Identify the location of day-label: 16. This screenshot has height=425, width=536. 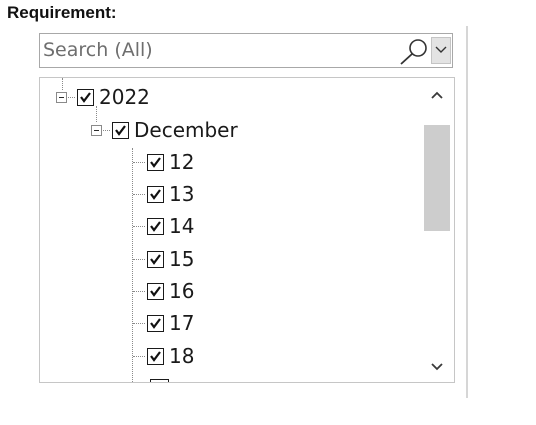
(182, 291).